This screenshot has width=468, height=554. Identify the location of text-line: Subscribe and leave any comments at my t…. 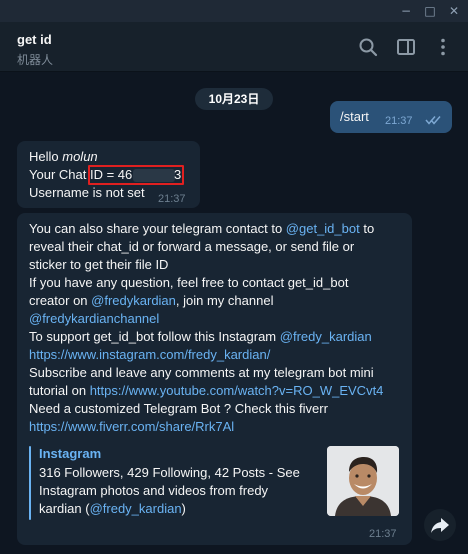
(201, 372).